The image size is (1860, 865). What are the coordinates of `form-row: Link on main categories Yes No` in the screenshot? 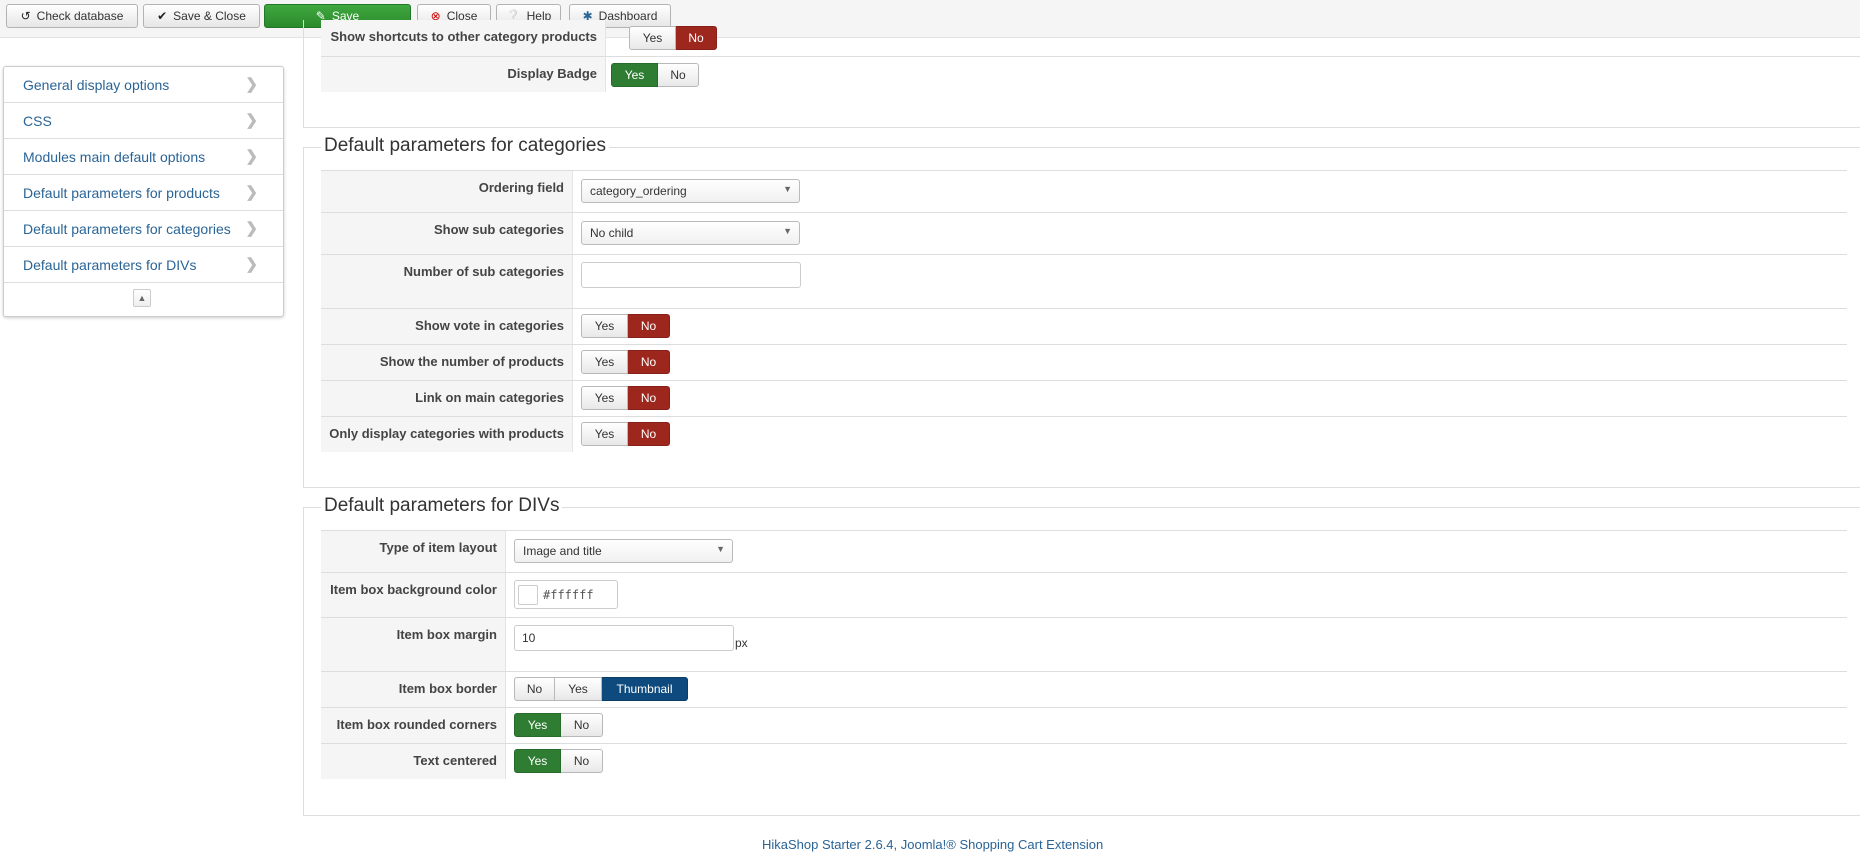 It's located at (1084, 398).